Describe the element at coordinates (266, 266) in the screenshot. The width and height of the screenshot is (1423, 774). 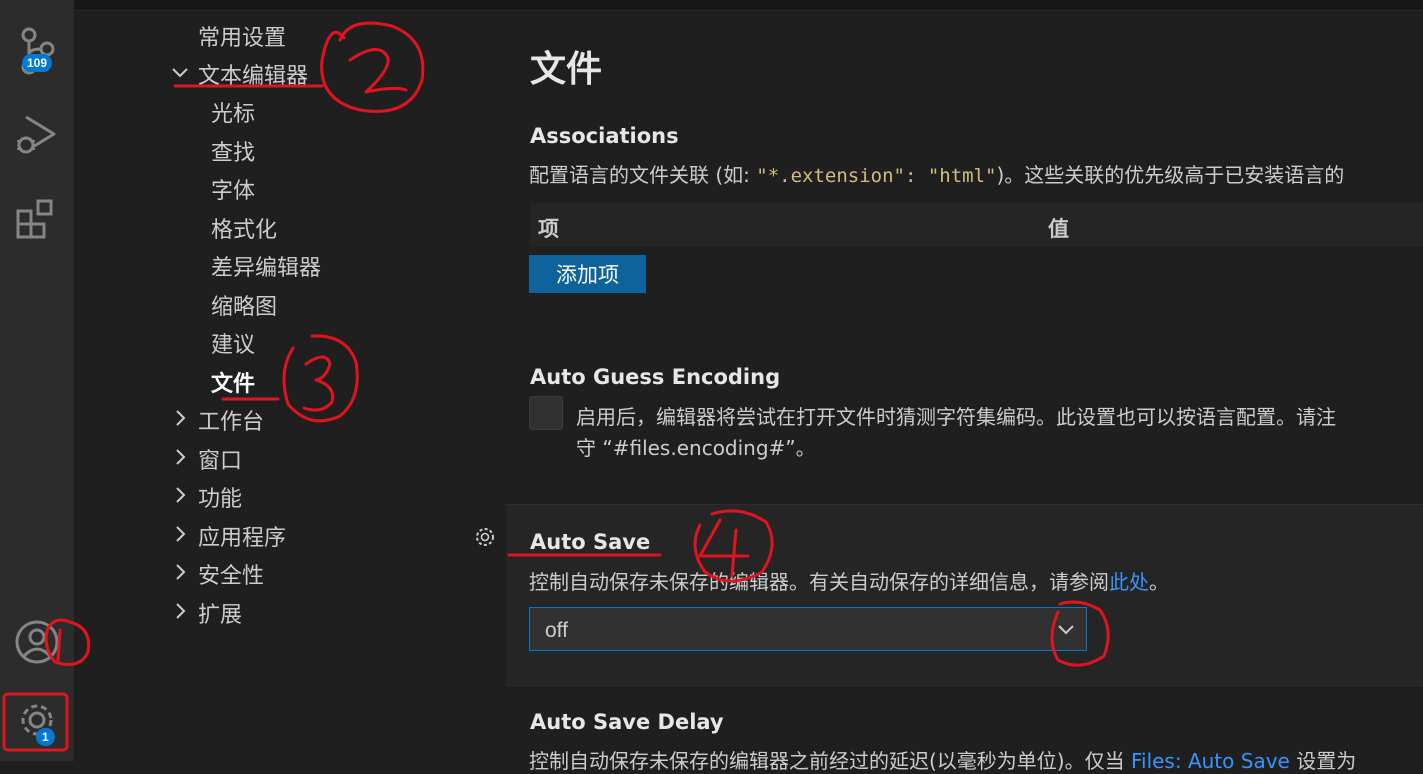
I see `toc-item-diff-editor: 差异编辑器` at that location.